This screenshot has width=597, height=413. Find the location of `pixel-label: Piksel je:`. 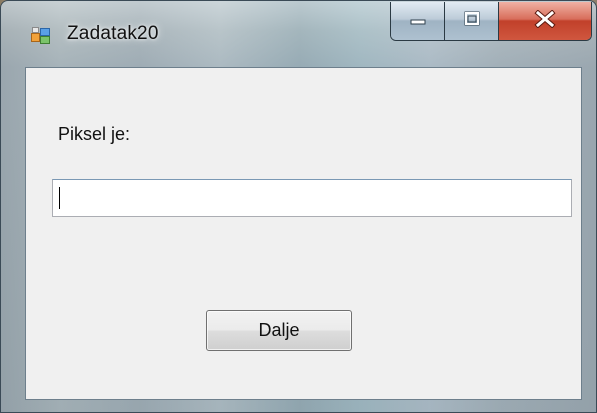

pixel-label: Piksel je: is located at coordinates (94, 134).